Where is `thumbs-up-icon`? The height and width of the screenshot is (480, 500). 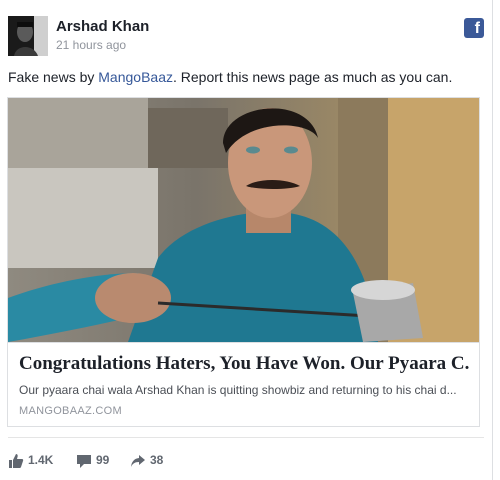 thumbs-up-icon is located at coordinates (16, 461).